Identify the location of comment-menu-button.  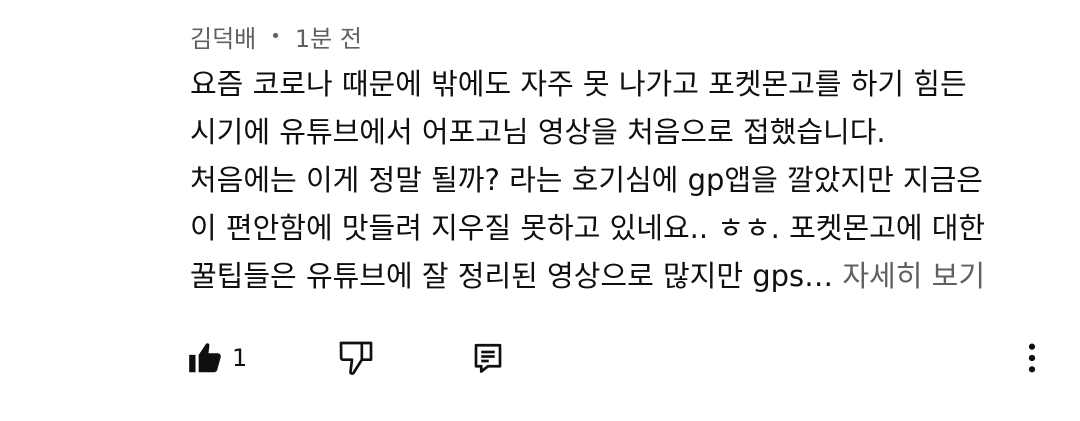
(1032, 358).